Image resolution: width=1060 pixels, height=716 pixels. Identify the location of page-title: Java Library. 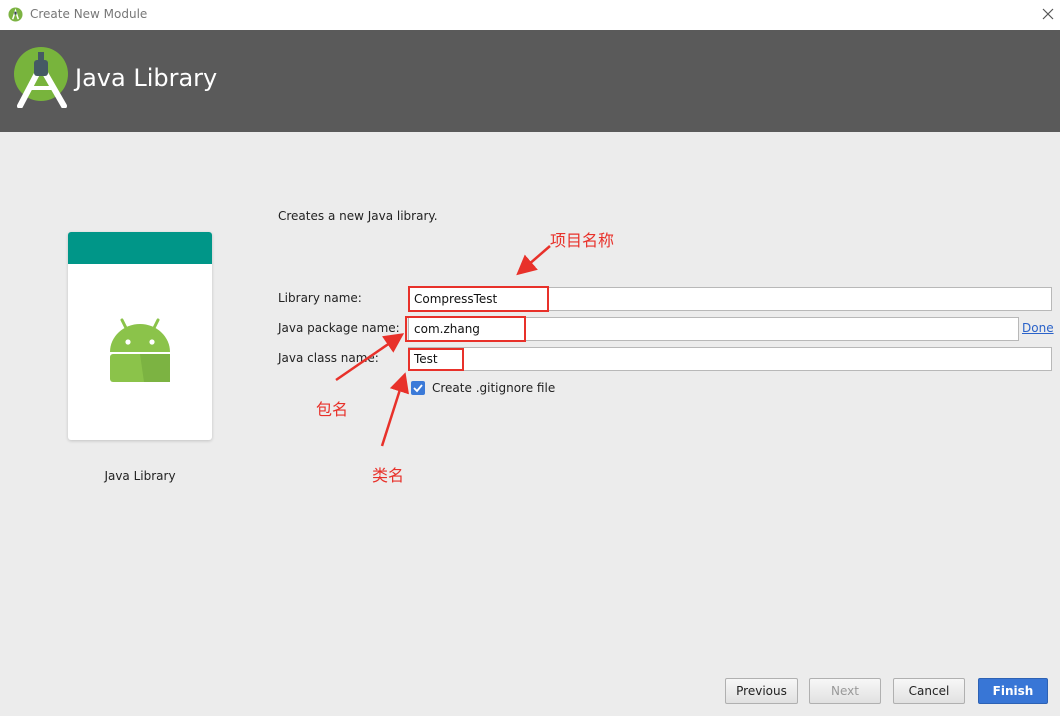
(146, 78).